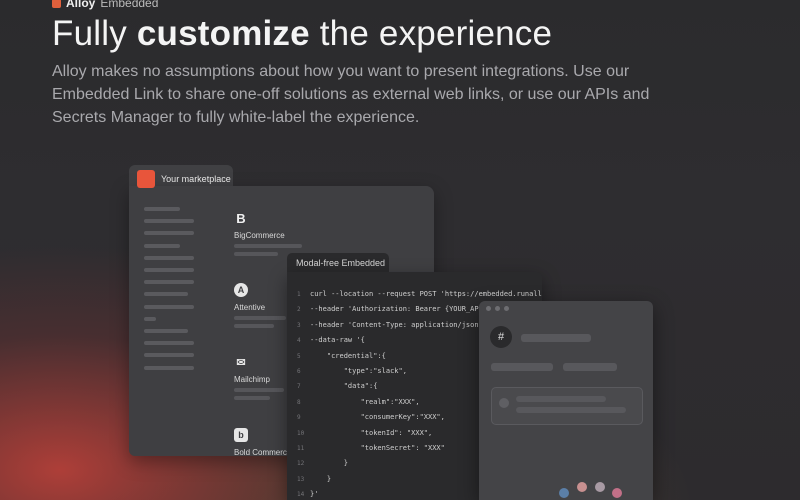  I want to click on app-name-bold-commerce: Bold Commerce, so click(262, 452).